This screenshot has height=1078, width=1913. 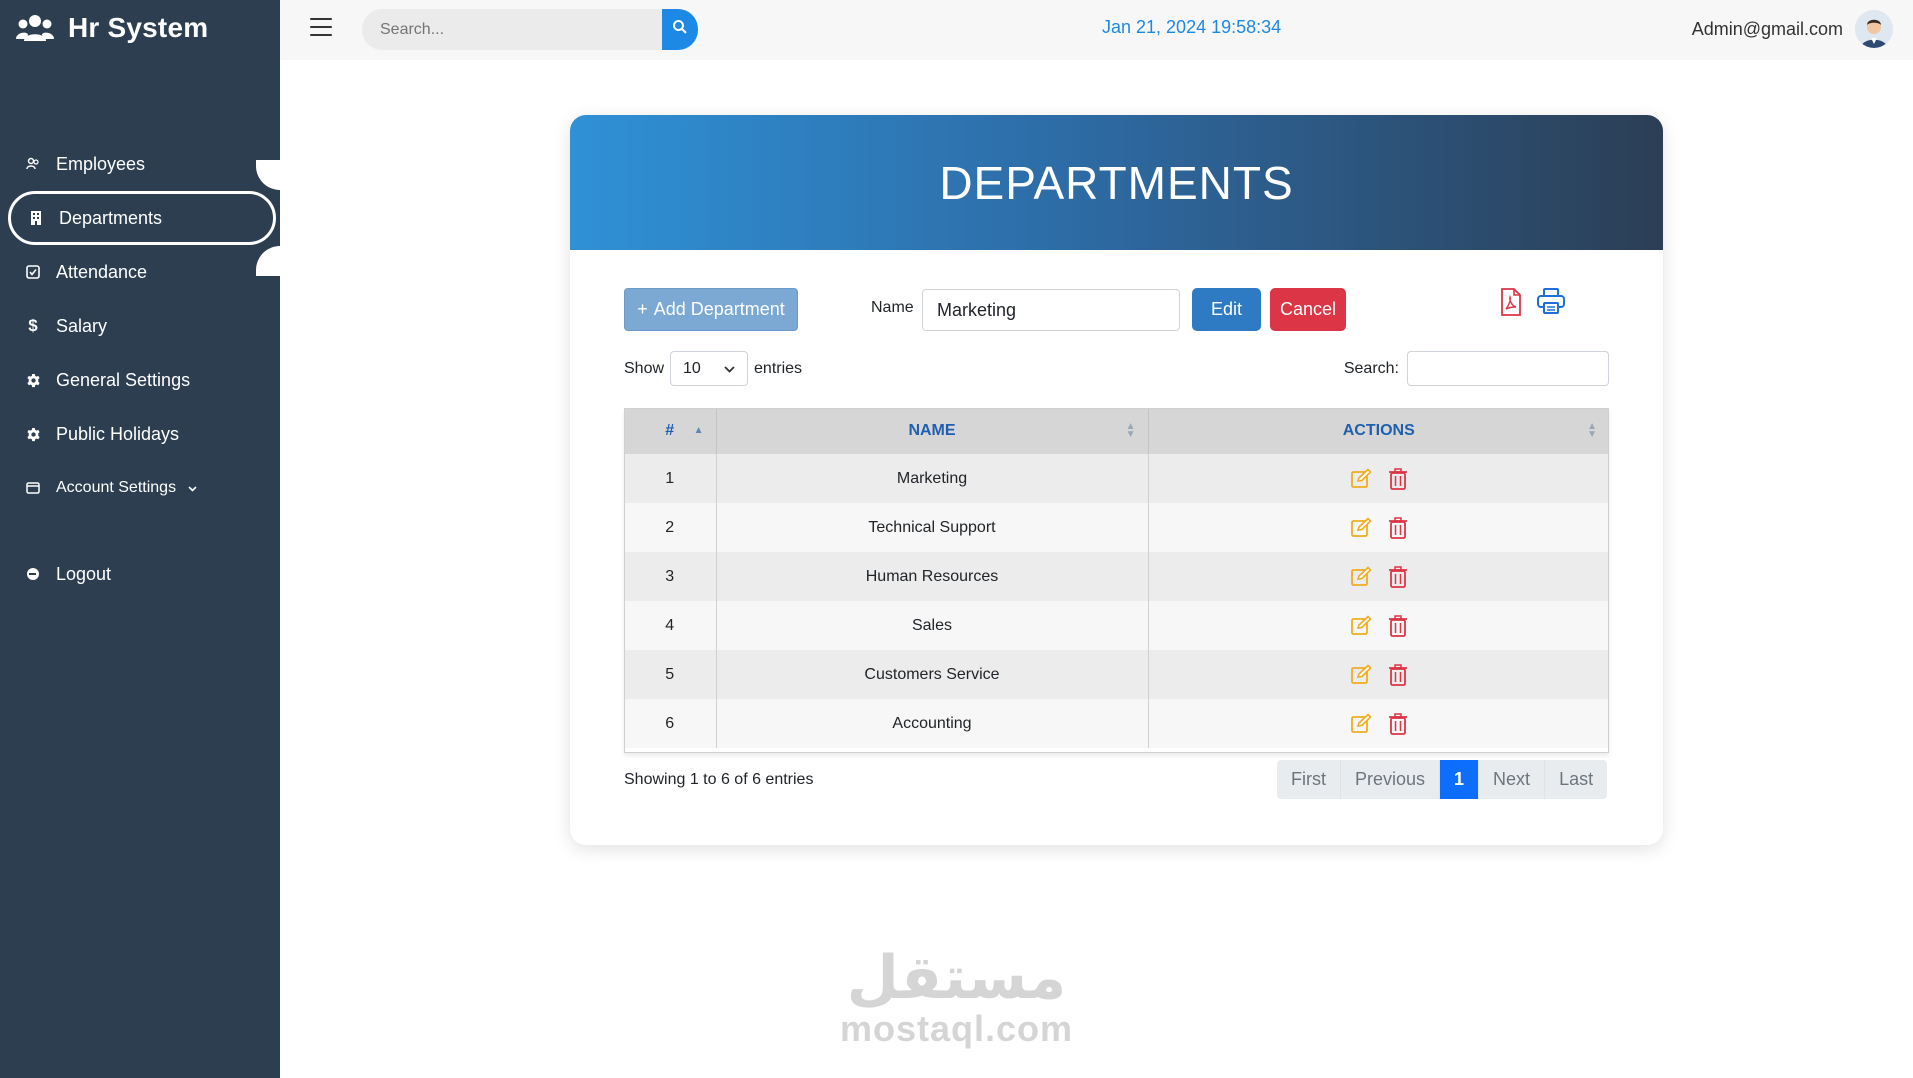 What do you see at coordinates (670, 478) in the screenshot?
I see `cell-id: 1` at bounding box center [670, 478].